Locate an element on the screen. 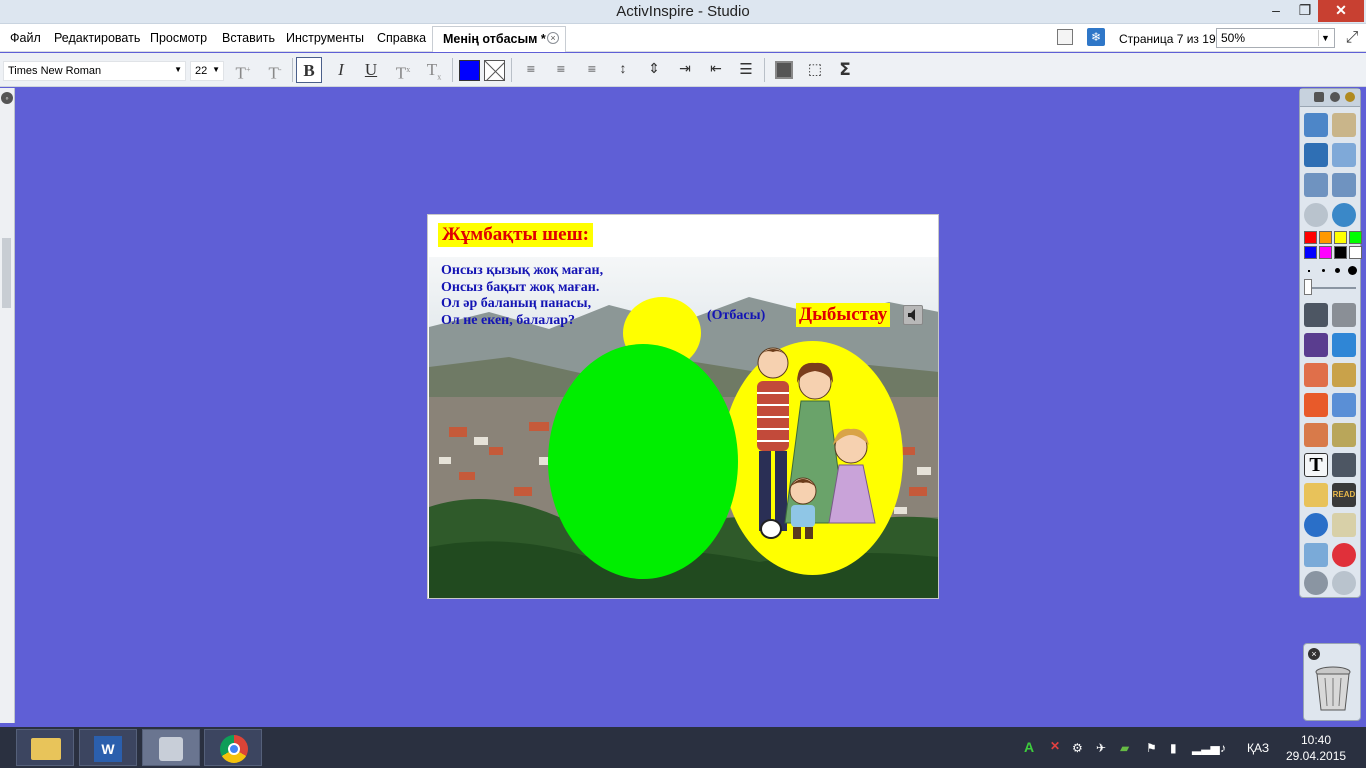 The image size is (1366, 768). activinspire-icon is located at coordinates (171, 747).